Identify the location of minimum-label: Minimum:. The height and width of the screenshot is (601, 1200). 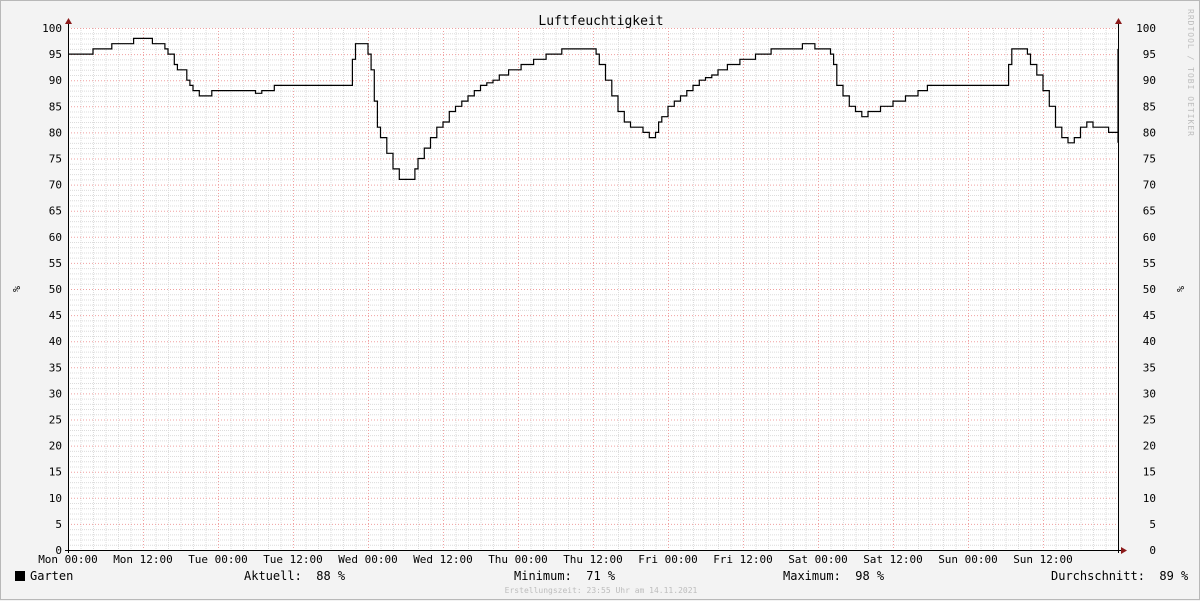
(543, 576).